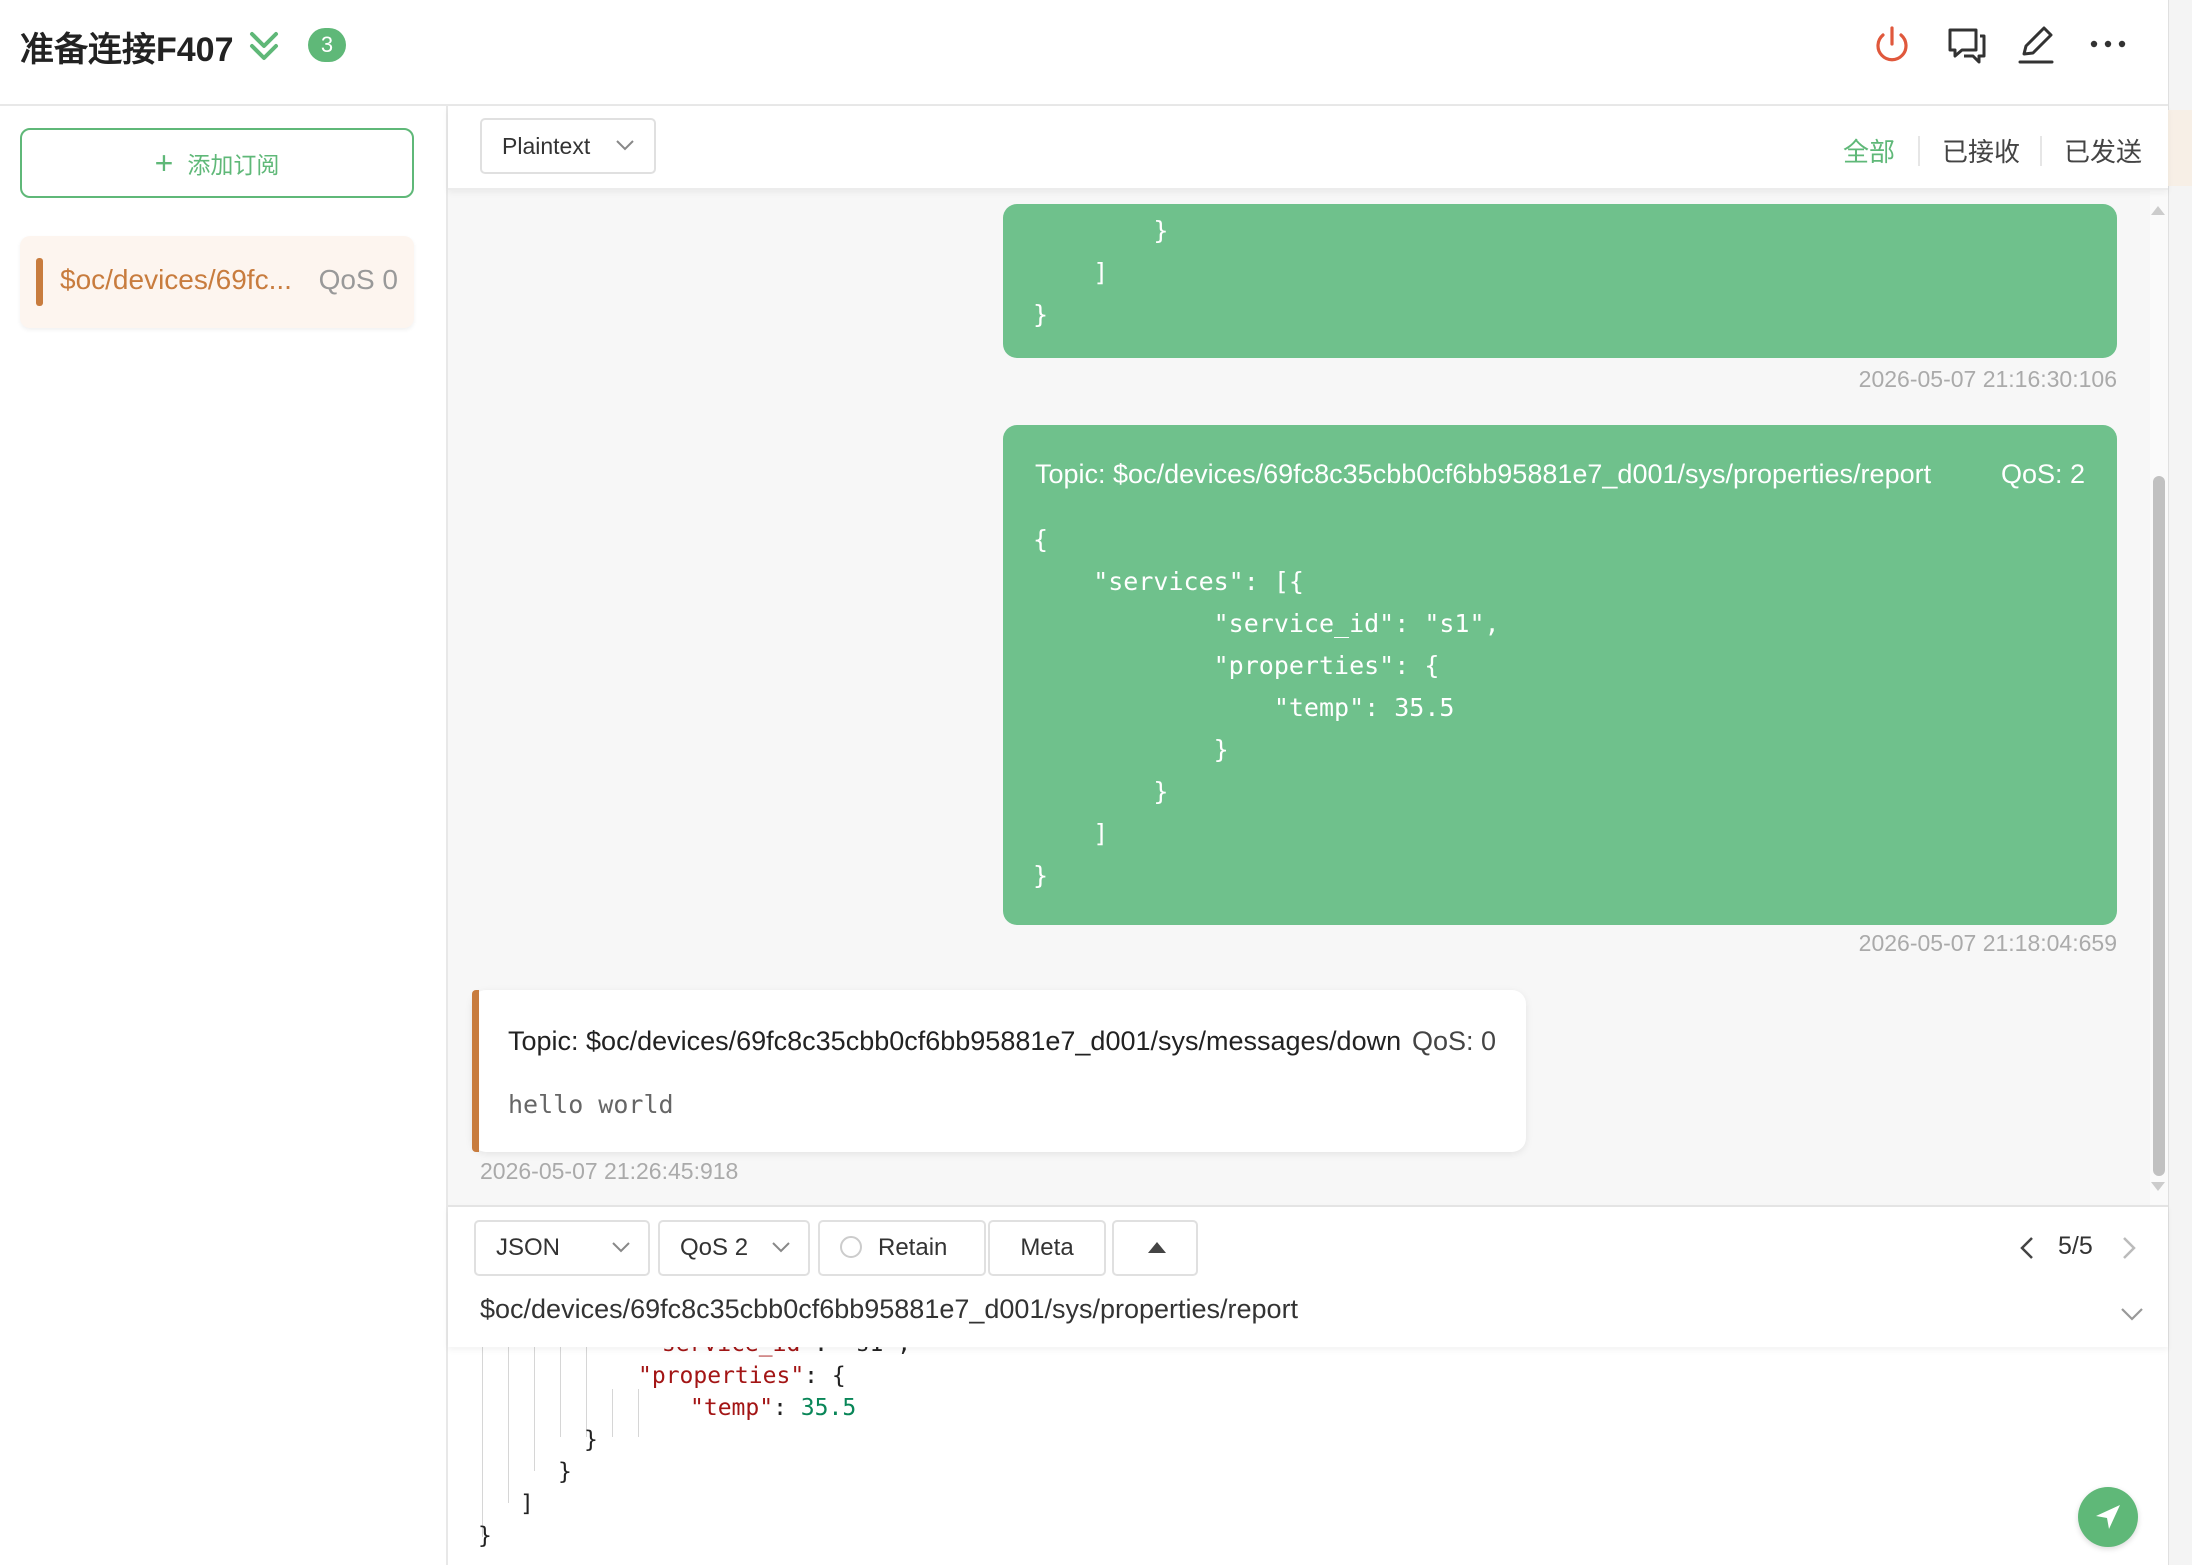 This screenshot has height=1565, width=2192. I want to click on meta-label: Meta, so click(1047, 1247).